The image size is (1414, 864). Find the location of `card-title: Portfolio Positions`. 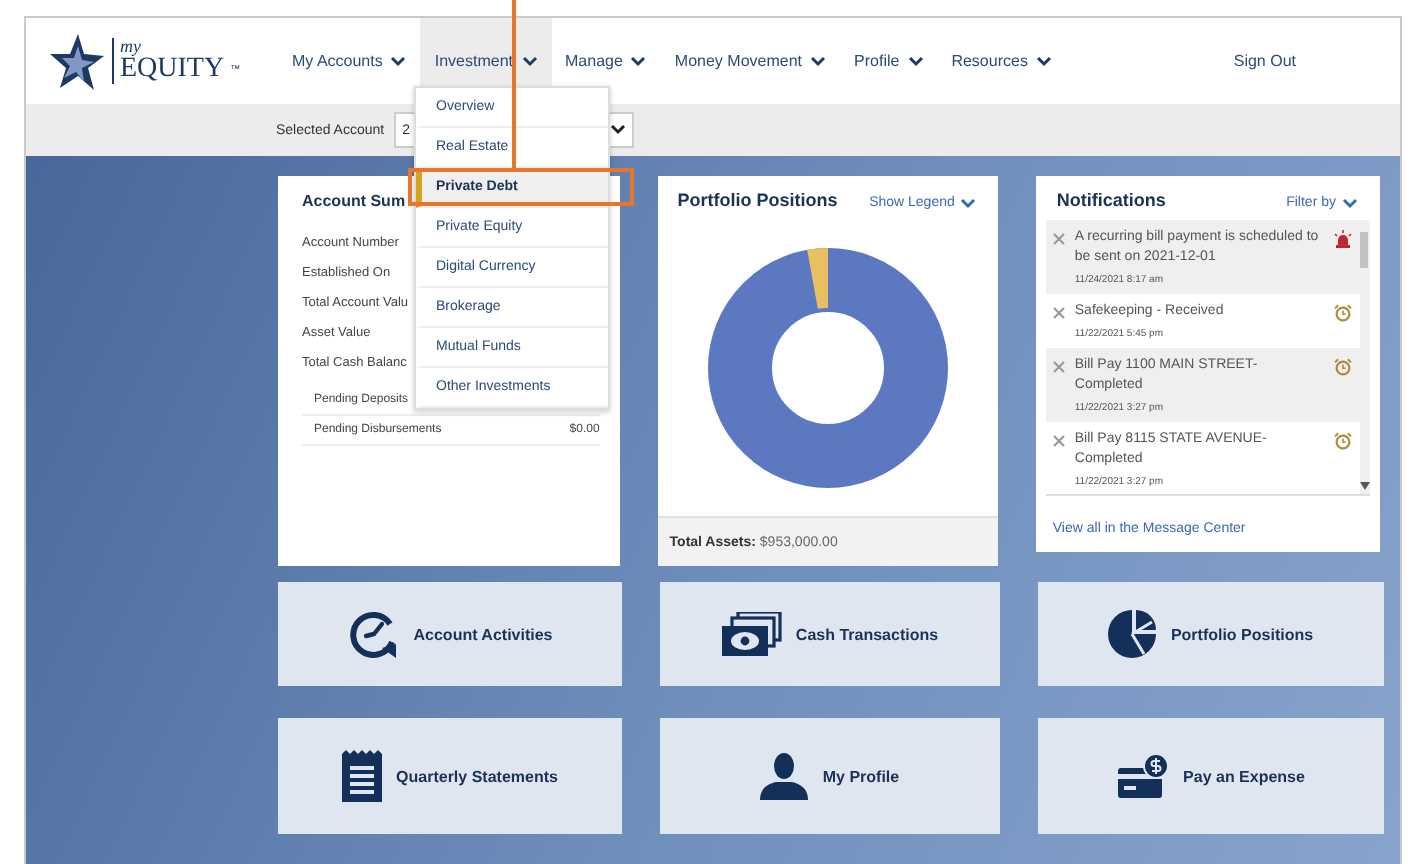

card-title: Portfolio Positions is located at coordinates (757, 200).